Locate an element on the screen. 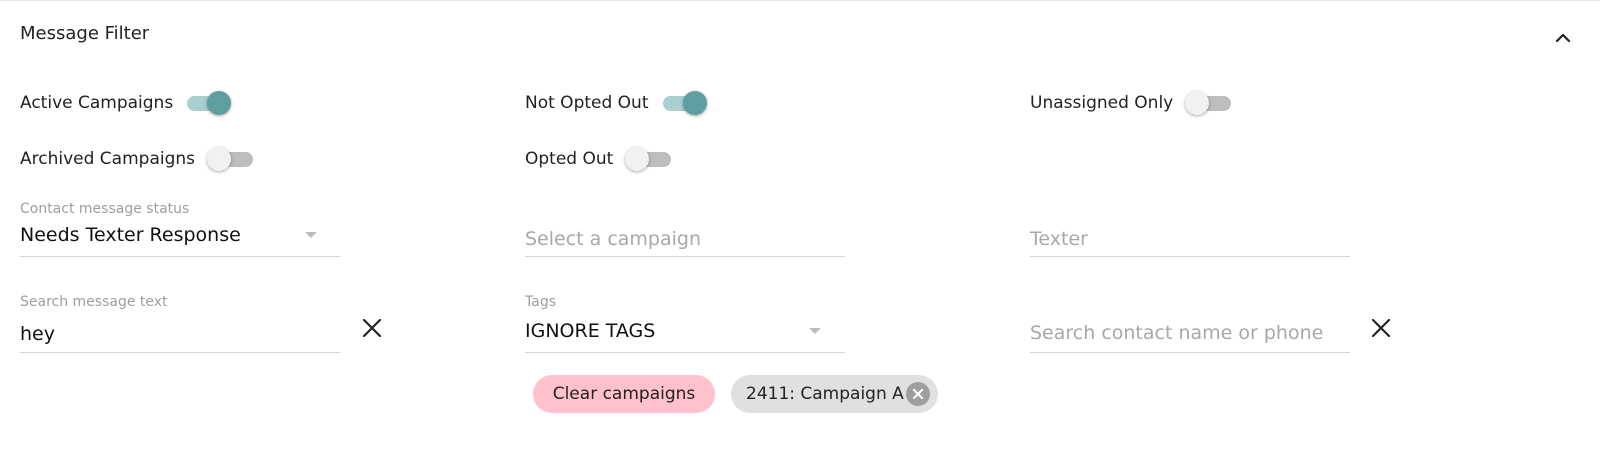 The image size is (1600, 449). search-contact-input: Search contact name or phone is located at coordinates (1190, 321).